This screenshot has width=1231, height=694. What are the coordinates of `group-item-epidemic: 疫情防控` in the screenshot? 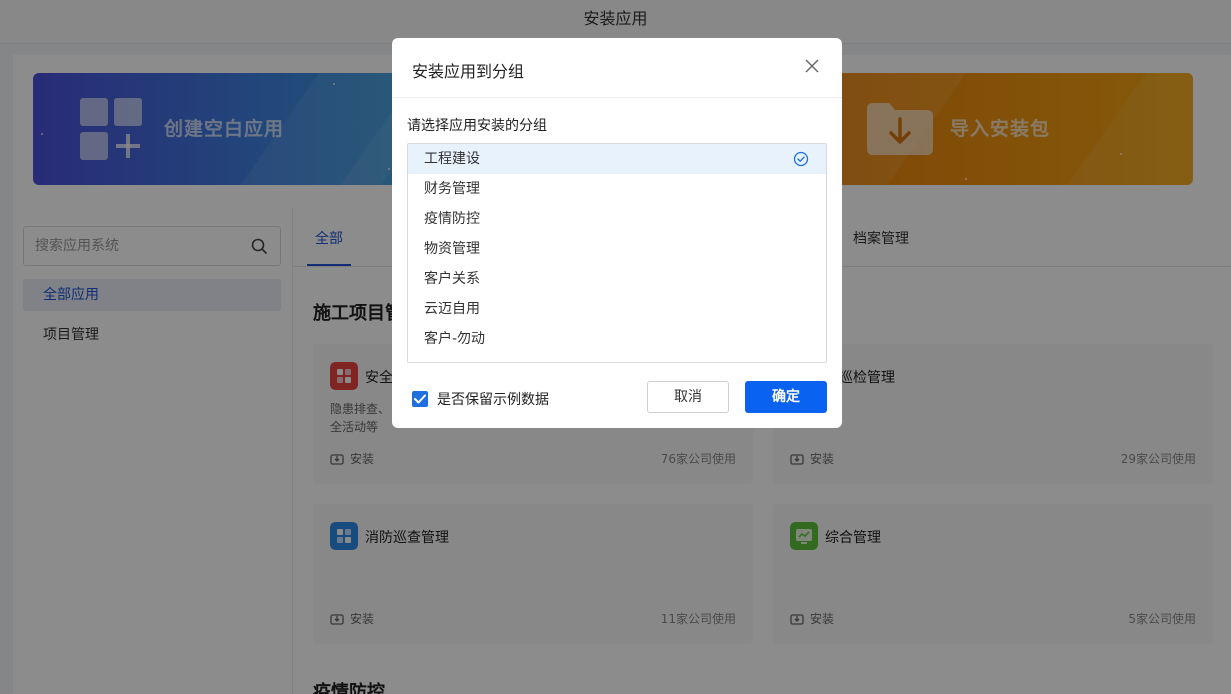 It's located at (617, 219).